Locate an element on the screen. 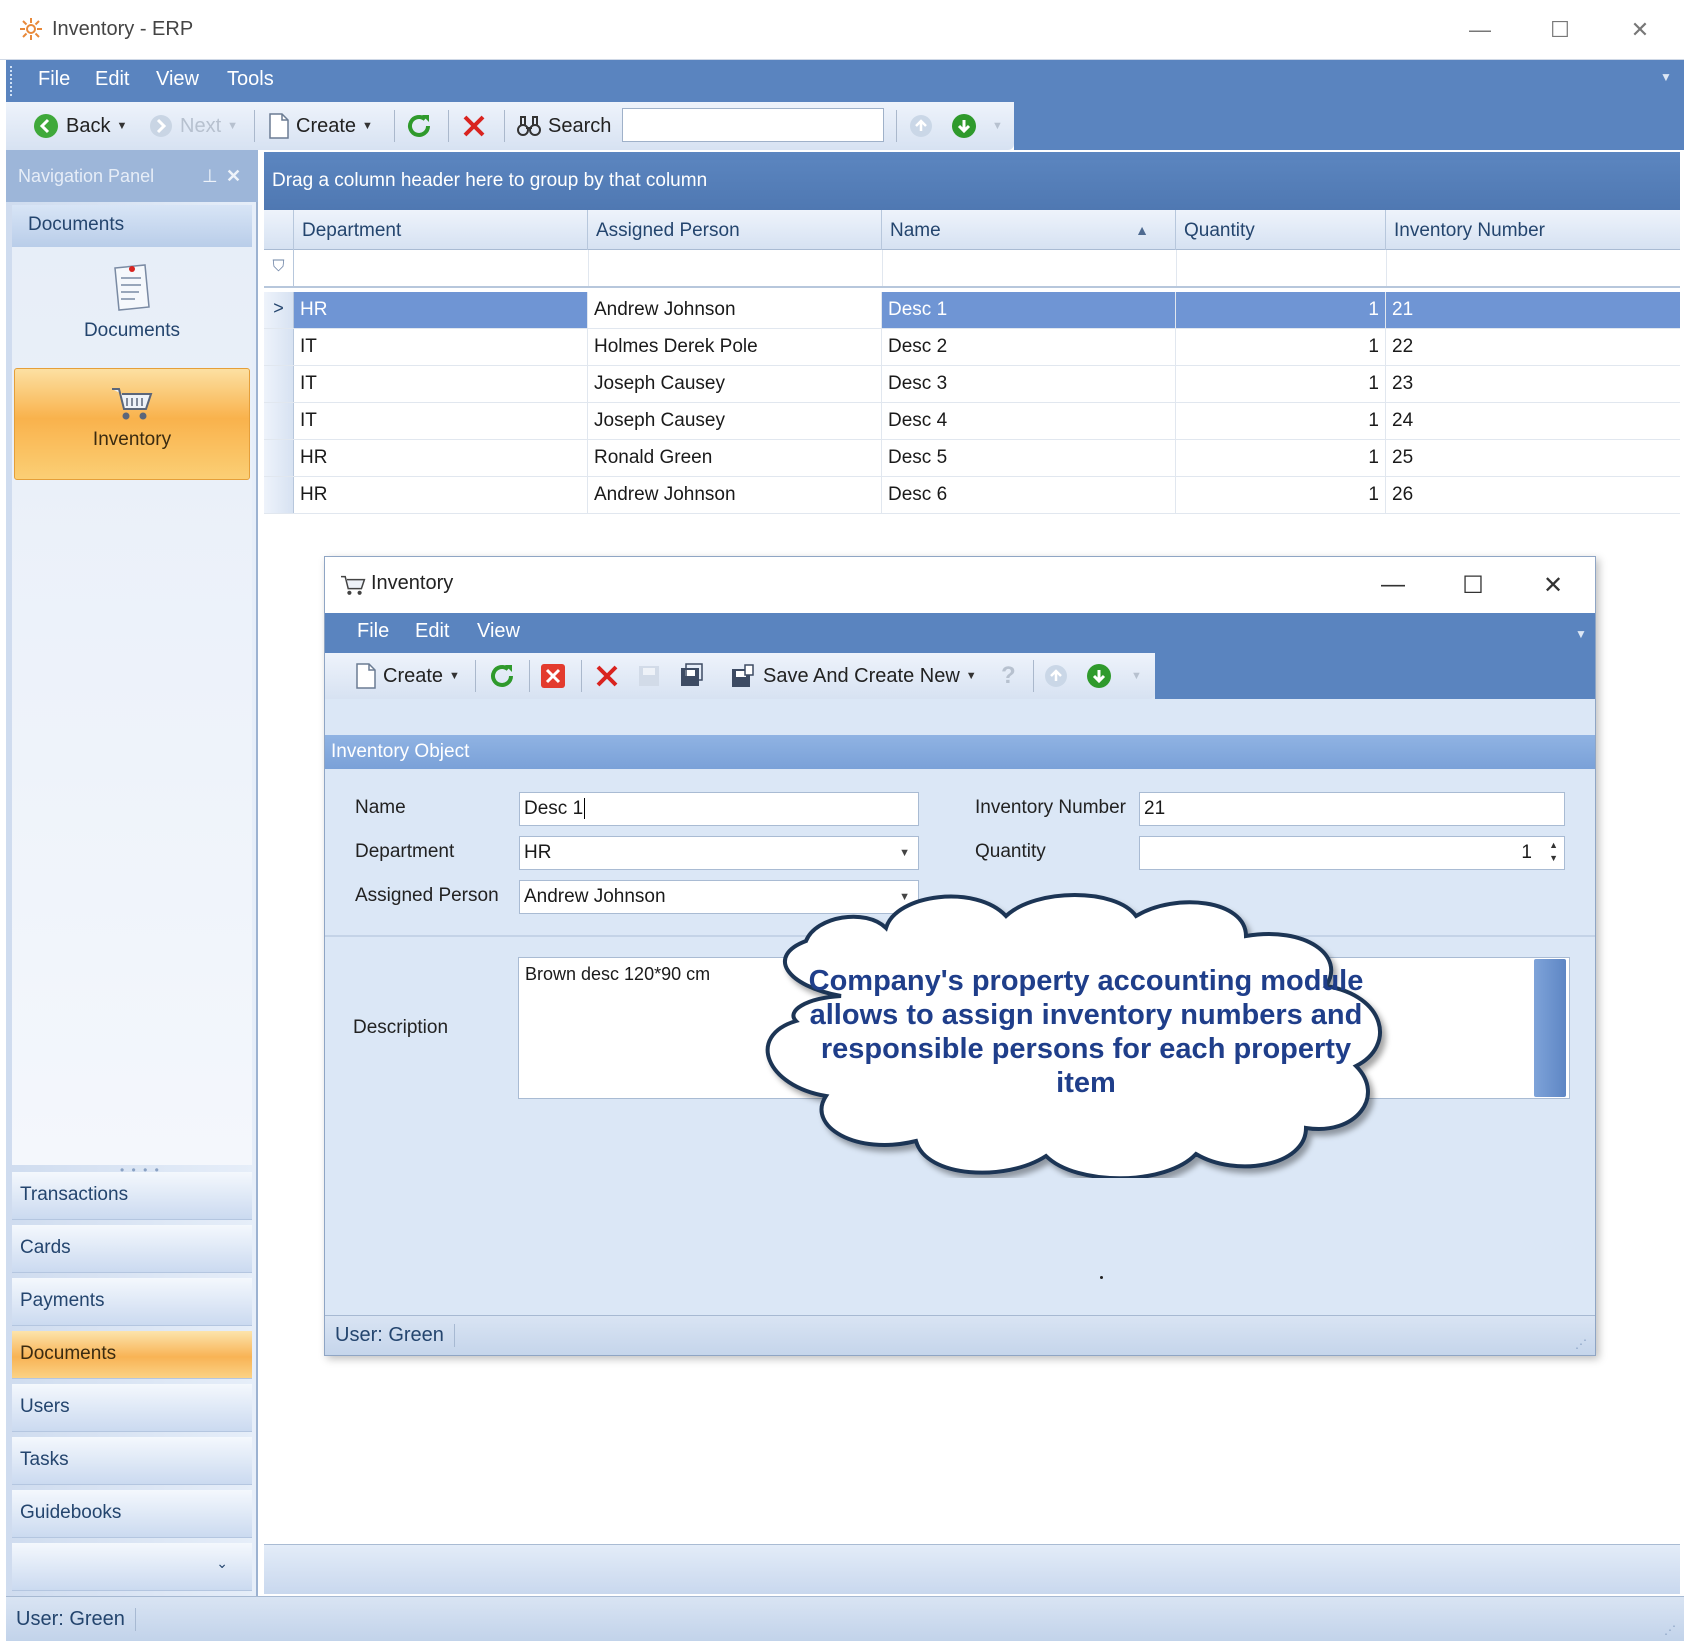 Image resolution: width=1684 pixels, height=1641 pixels. dialog-toolbar-overflow-icon: ▼ is located at coordinates (1136, 676).